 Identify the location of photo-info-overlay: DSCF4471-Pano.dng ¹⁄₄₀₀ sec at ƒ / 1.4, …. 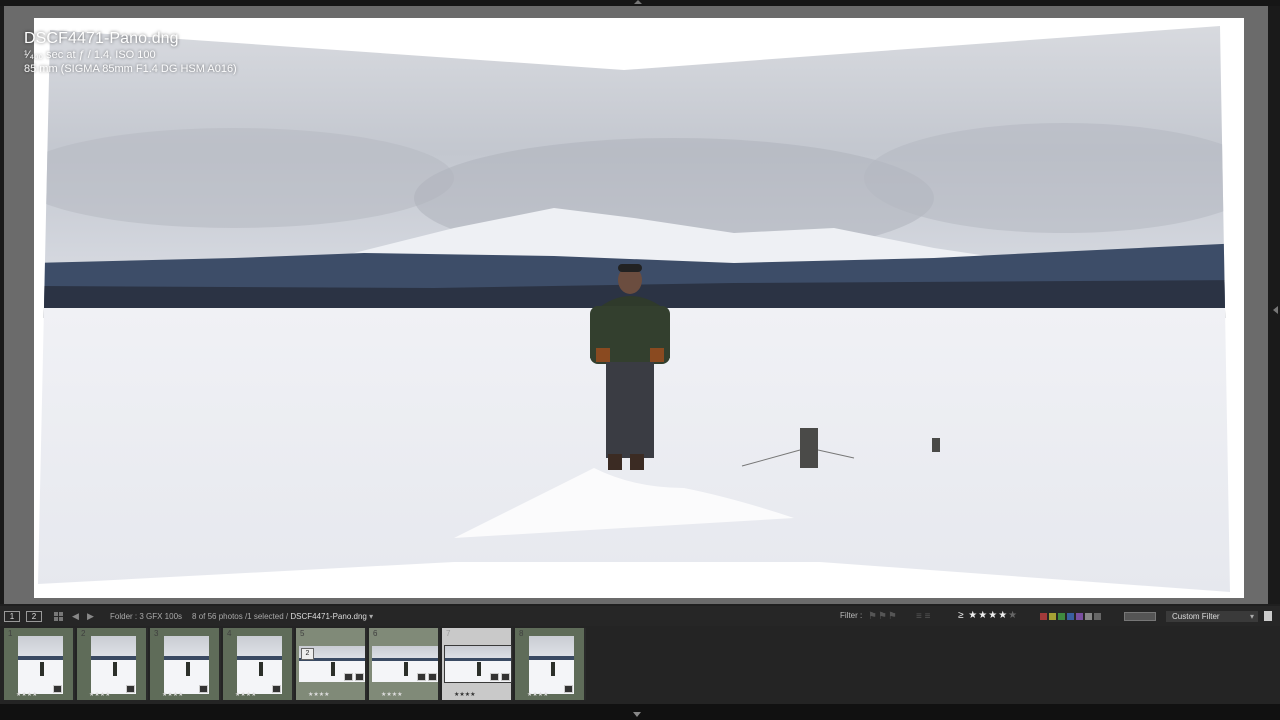
(130, 53).